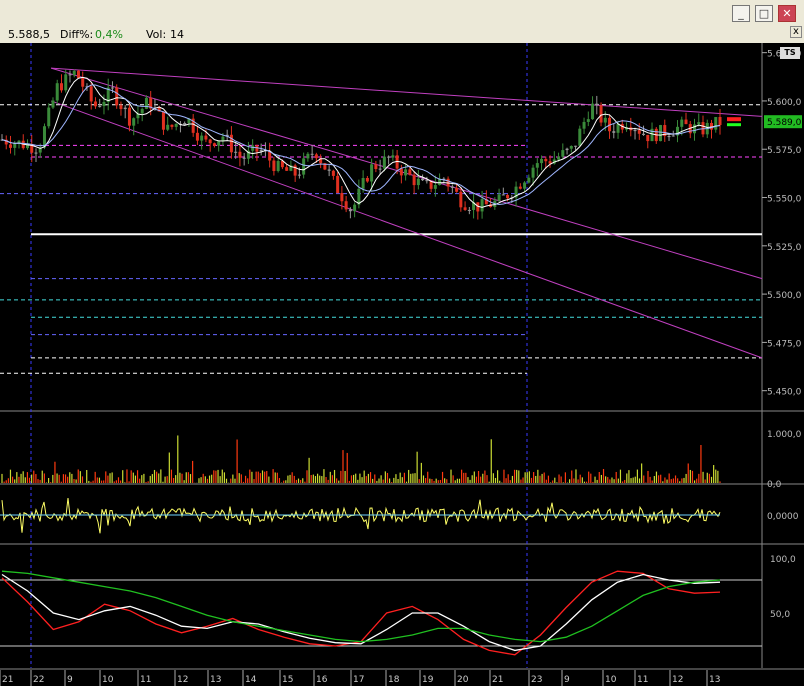 The height and width of the screenshot is (686, 804). I want to click on x-tick-label: 14, so click(251, 680).